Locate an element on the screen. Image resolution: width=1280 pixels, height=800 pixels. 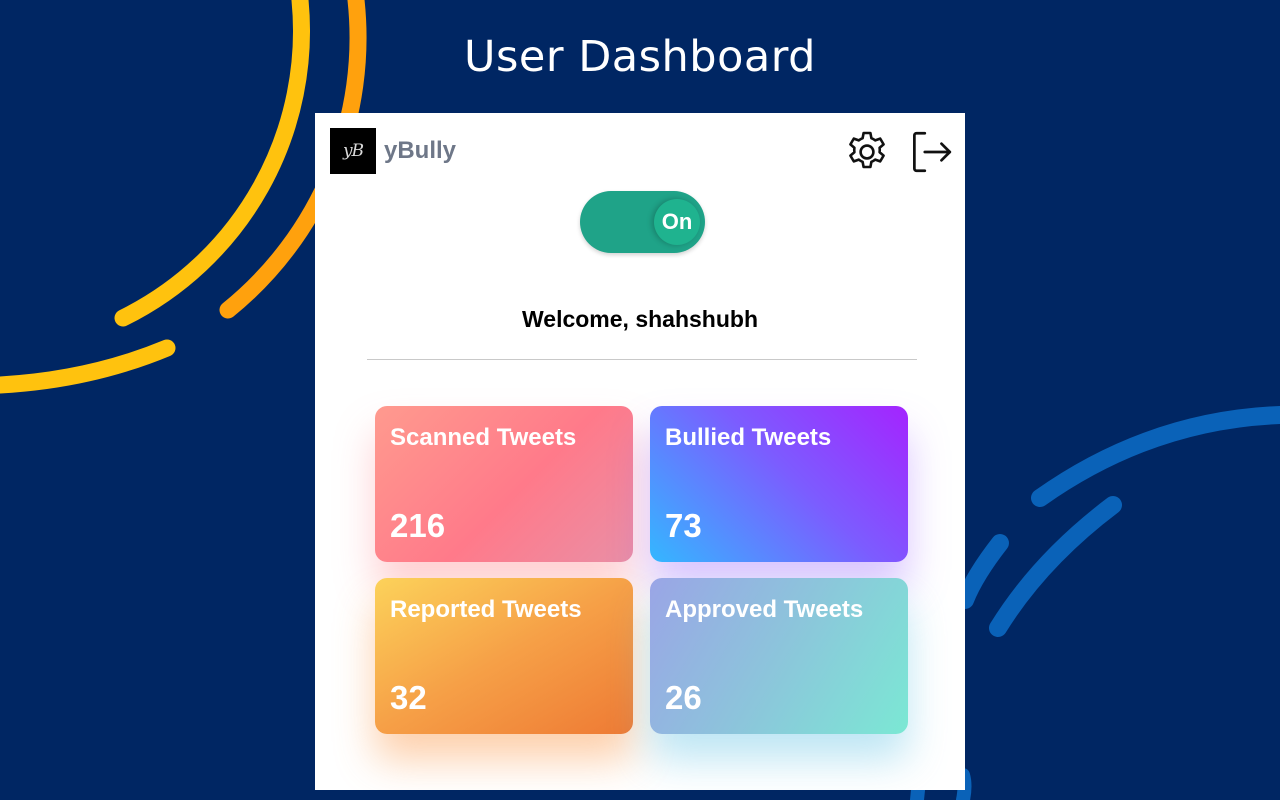
logout-icon is located at coordinates (932, 152).